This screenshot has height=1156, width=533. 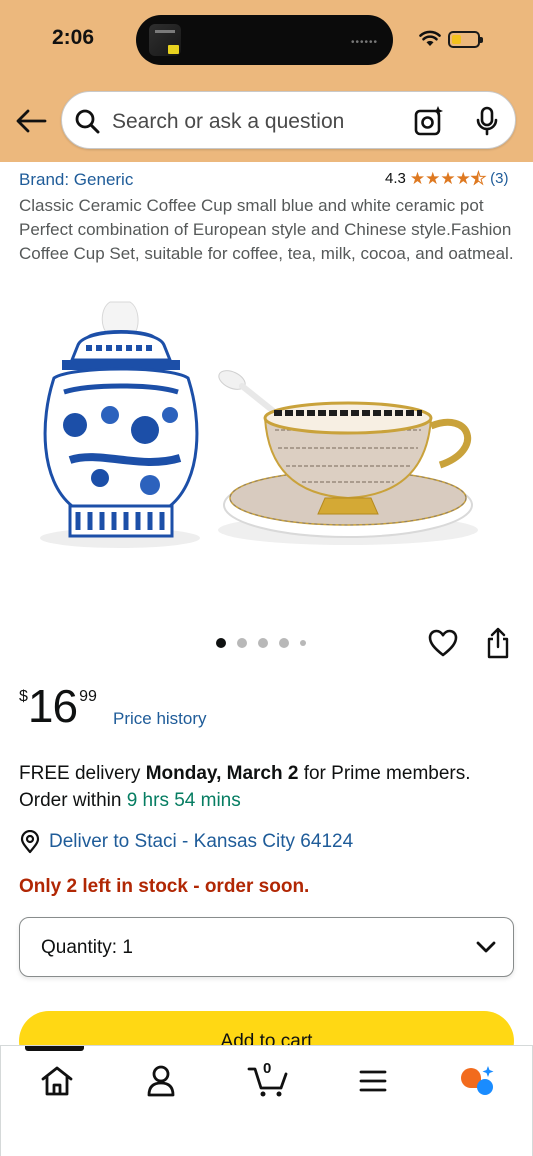 I want to click on cart-count: 0, so click(x=267, y=1068).